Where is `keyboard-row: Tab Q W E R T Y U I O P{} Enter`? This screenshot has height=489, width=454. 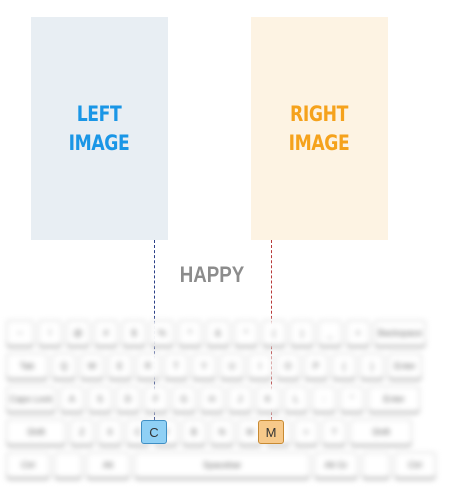 keyboard-row: Tab Q W E R T Y U I O P{} Enter is located at coordinates (214, 366).